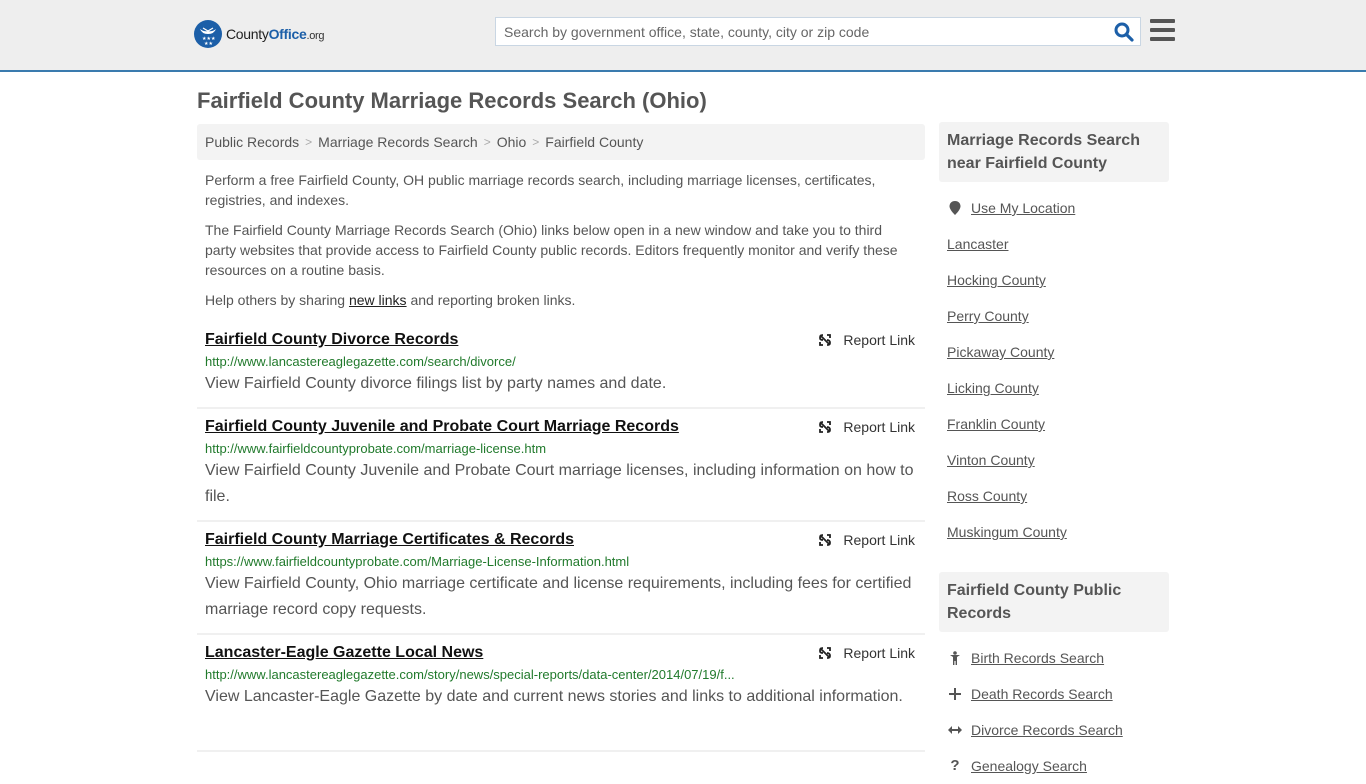 This screenshot has height=784, width=1366. I want to click on breadcrumb-ohio: Ohio, so click(512, 142).